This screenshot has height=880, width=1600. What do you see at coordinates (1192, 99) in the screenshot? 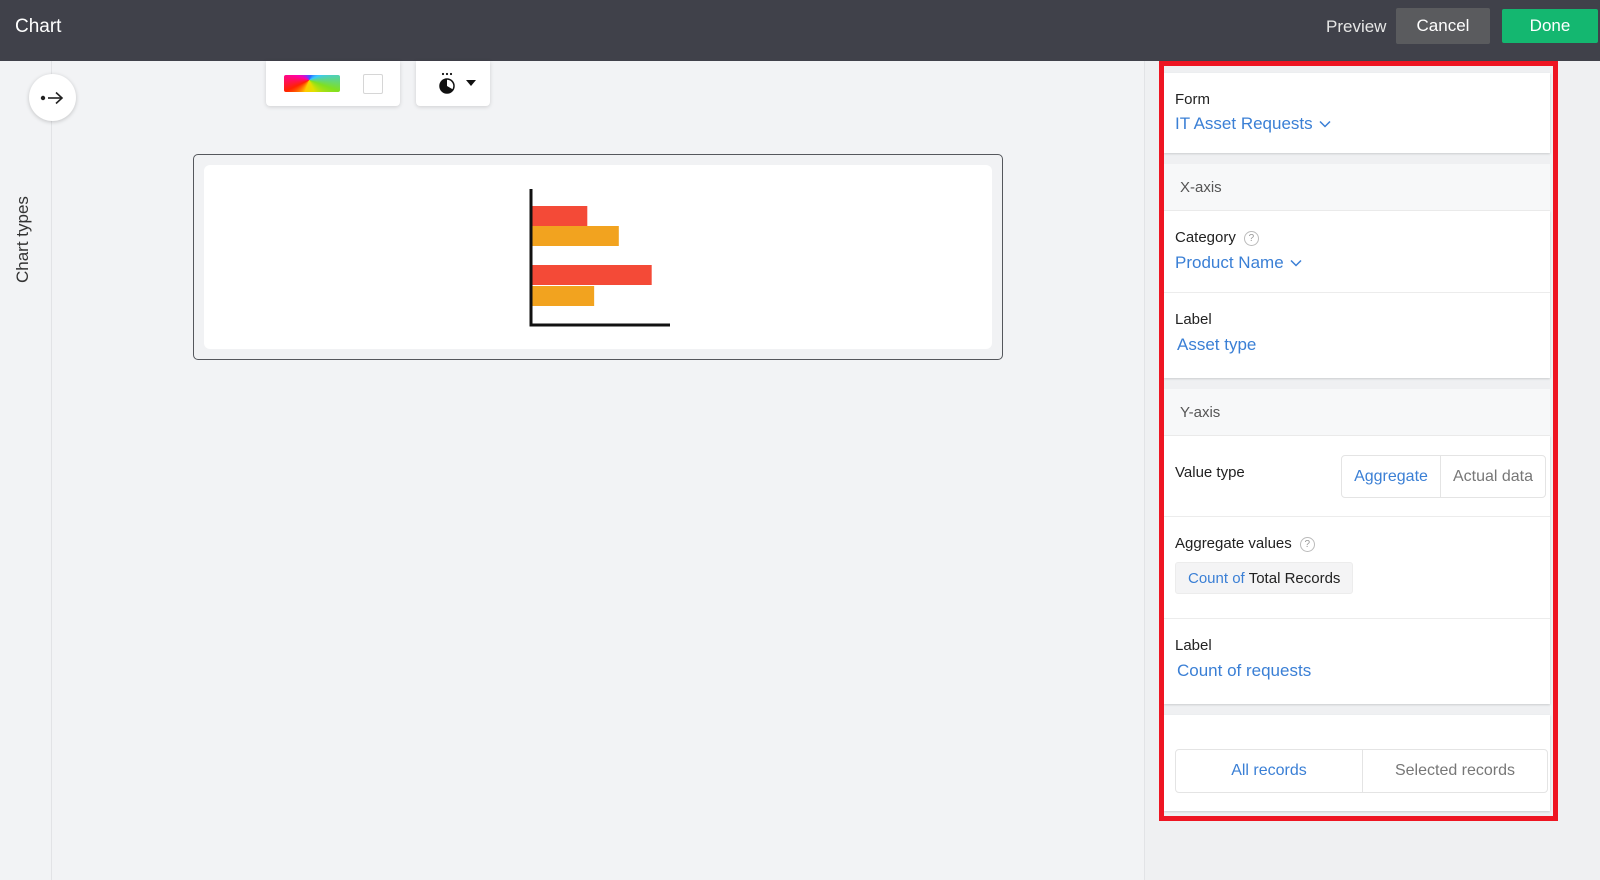
I see `form-label: Form` at bounding box center [1192, 99].